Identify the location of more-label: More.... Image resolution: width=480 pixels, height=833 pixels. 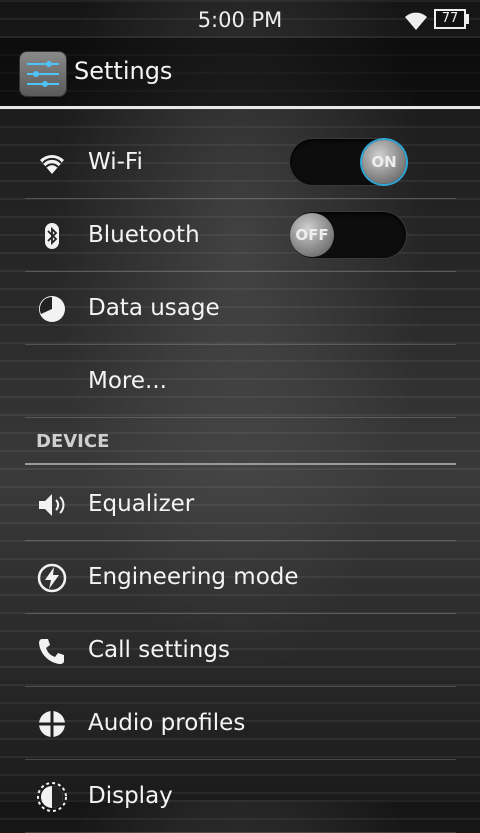
(127, 381).